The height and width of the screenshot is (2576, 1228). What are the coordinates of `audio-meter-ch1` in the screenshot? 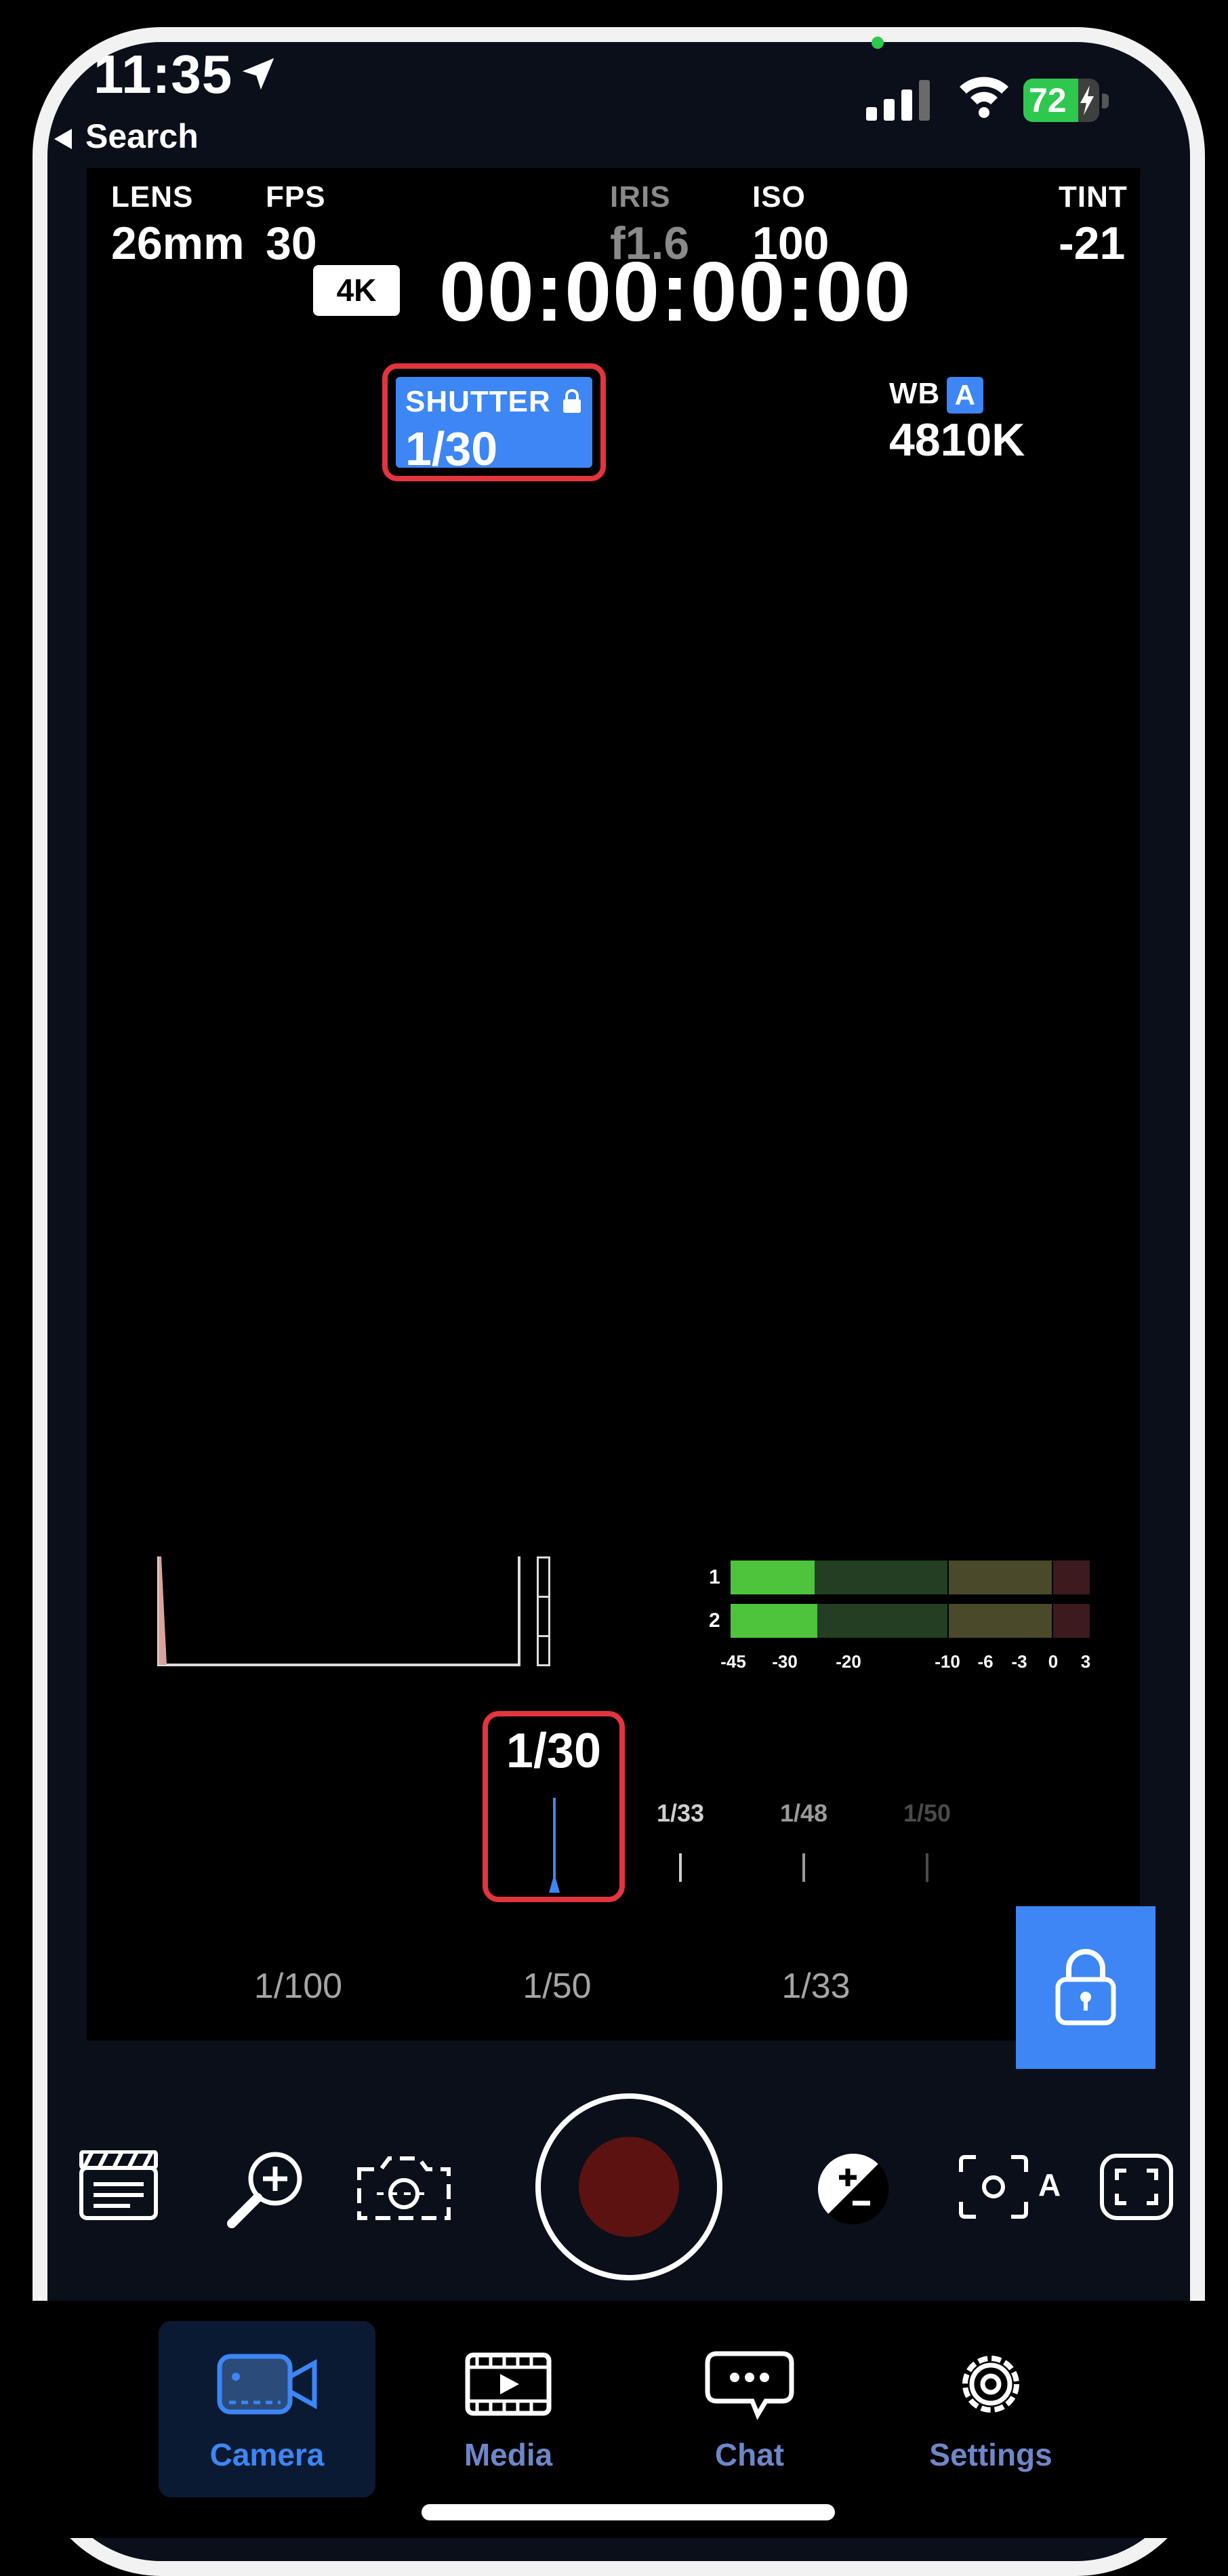 It's located at (910, 1577).